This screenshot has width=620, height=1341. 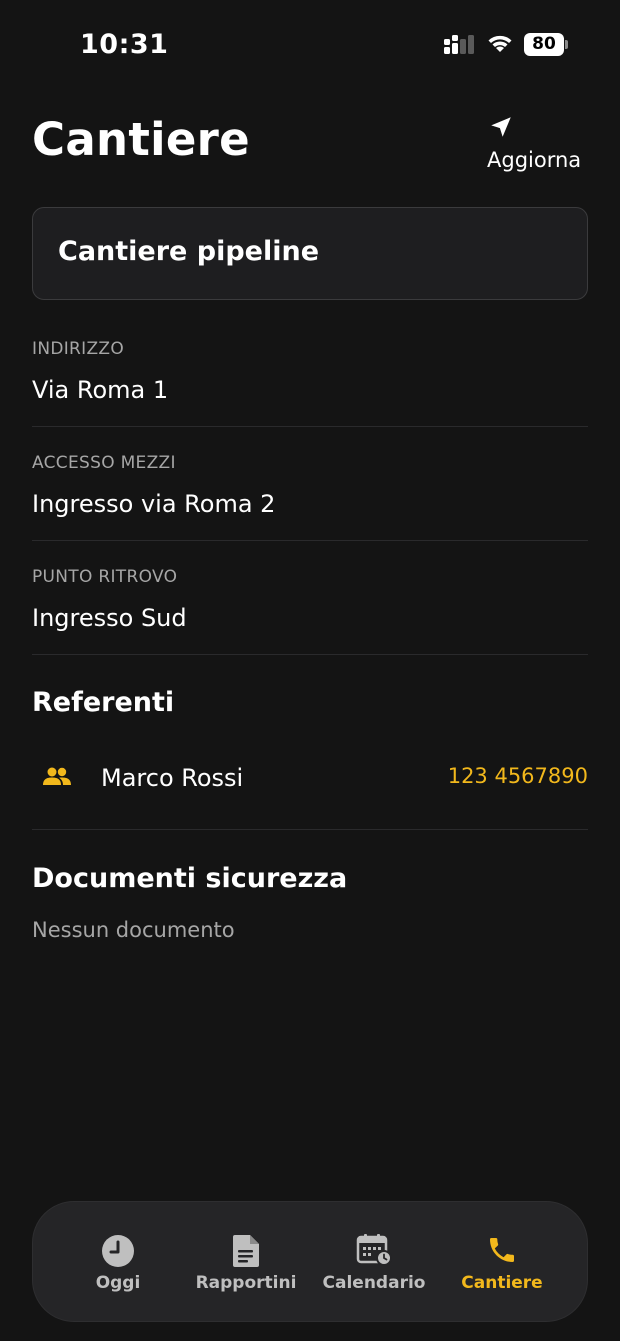 What do you see at coordinates (246, 1251) in the screenshot?
I see `document-icon` at bounding box center [246, 1251].